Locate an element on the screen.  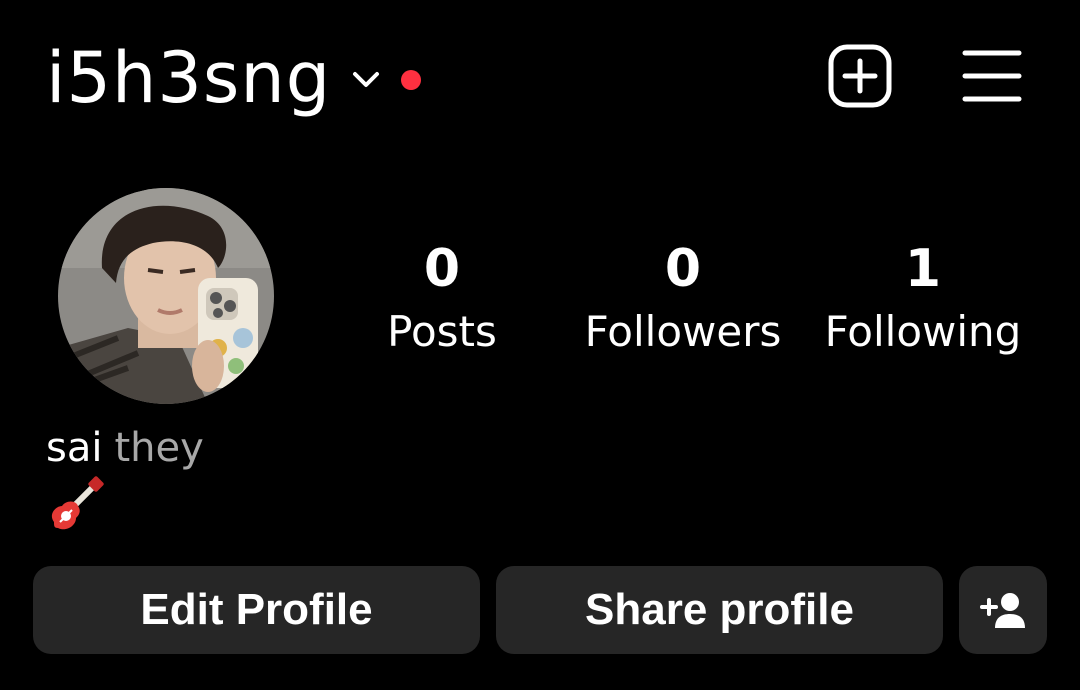
username: i5h3sng is located at coordinates (189, 78).